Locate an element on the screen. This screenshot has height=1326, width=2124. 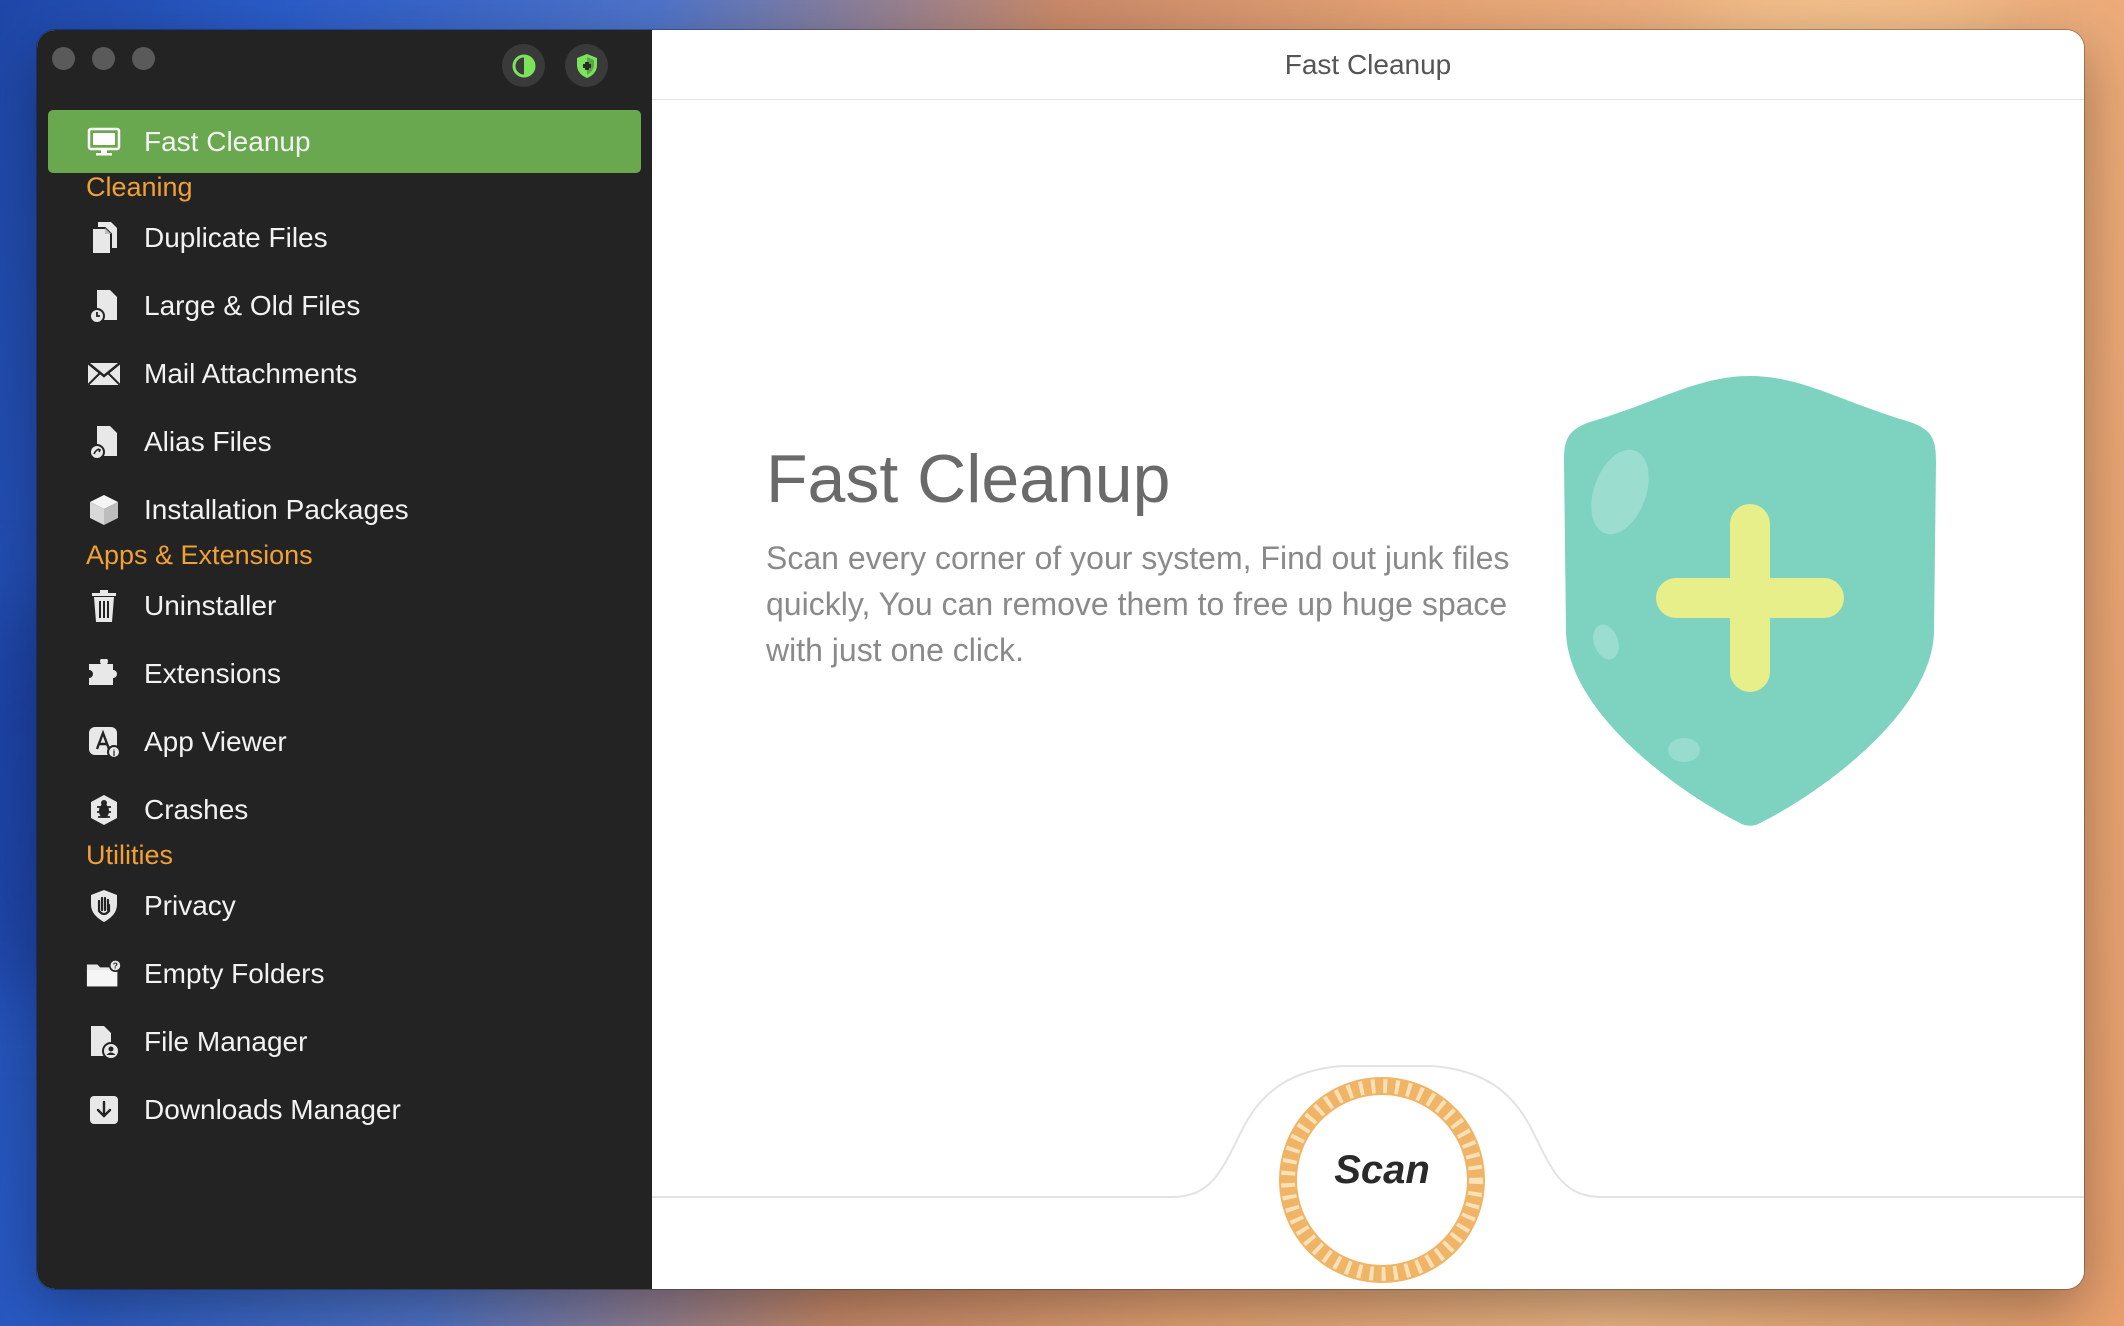
section-utilities: Utilities is located at coordinates (130, 855).